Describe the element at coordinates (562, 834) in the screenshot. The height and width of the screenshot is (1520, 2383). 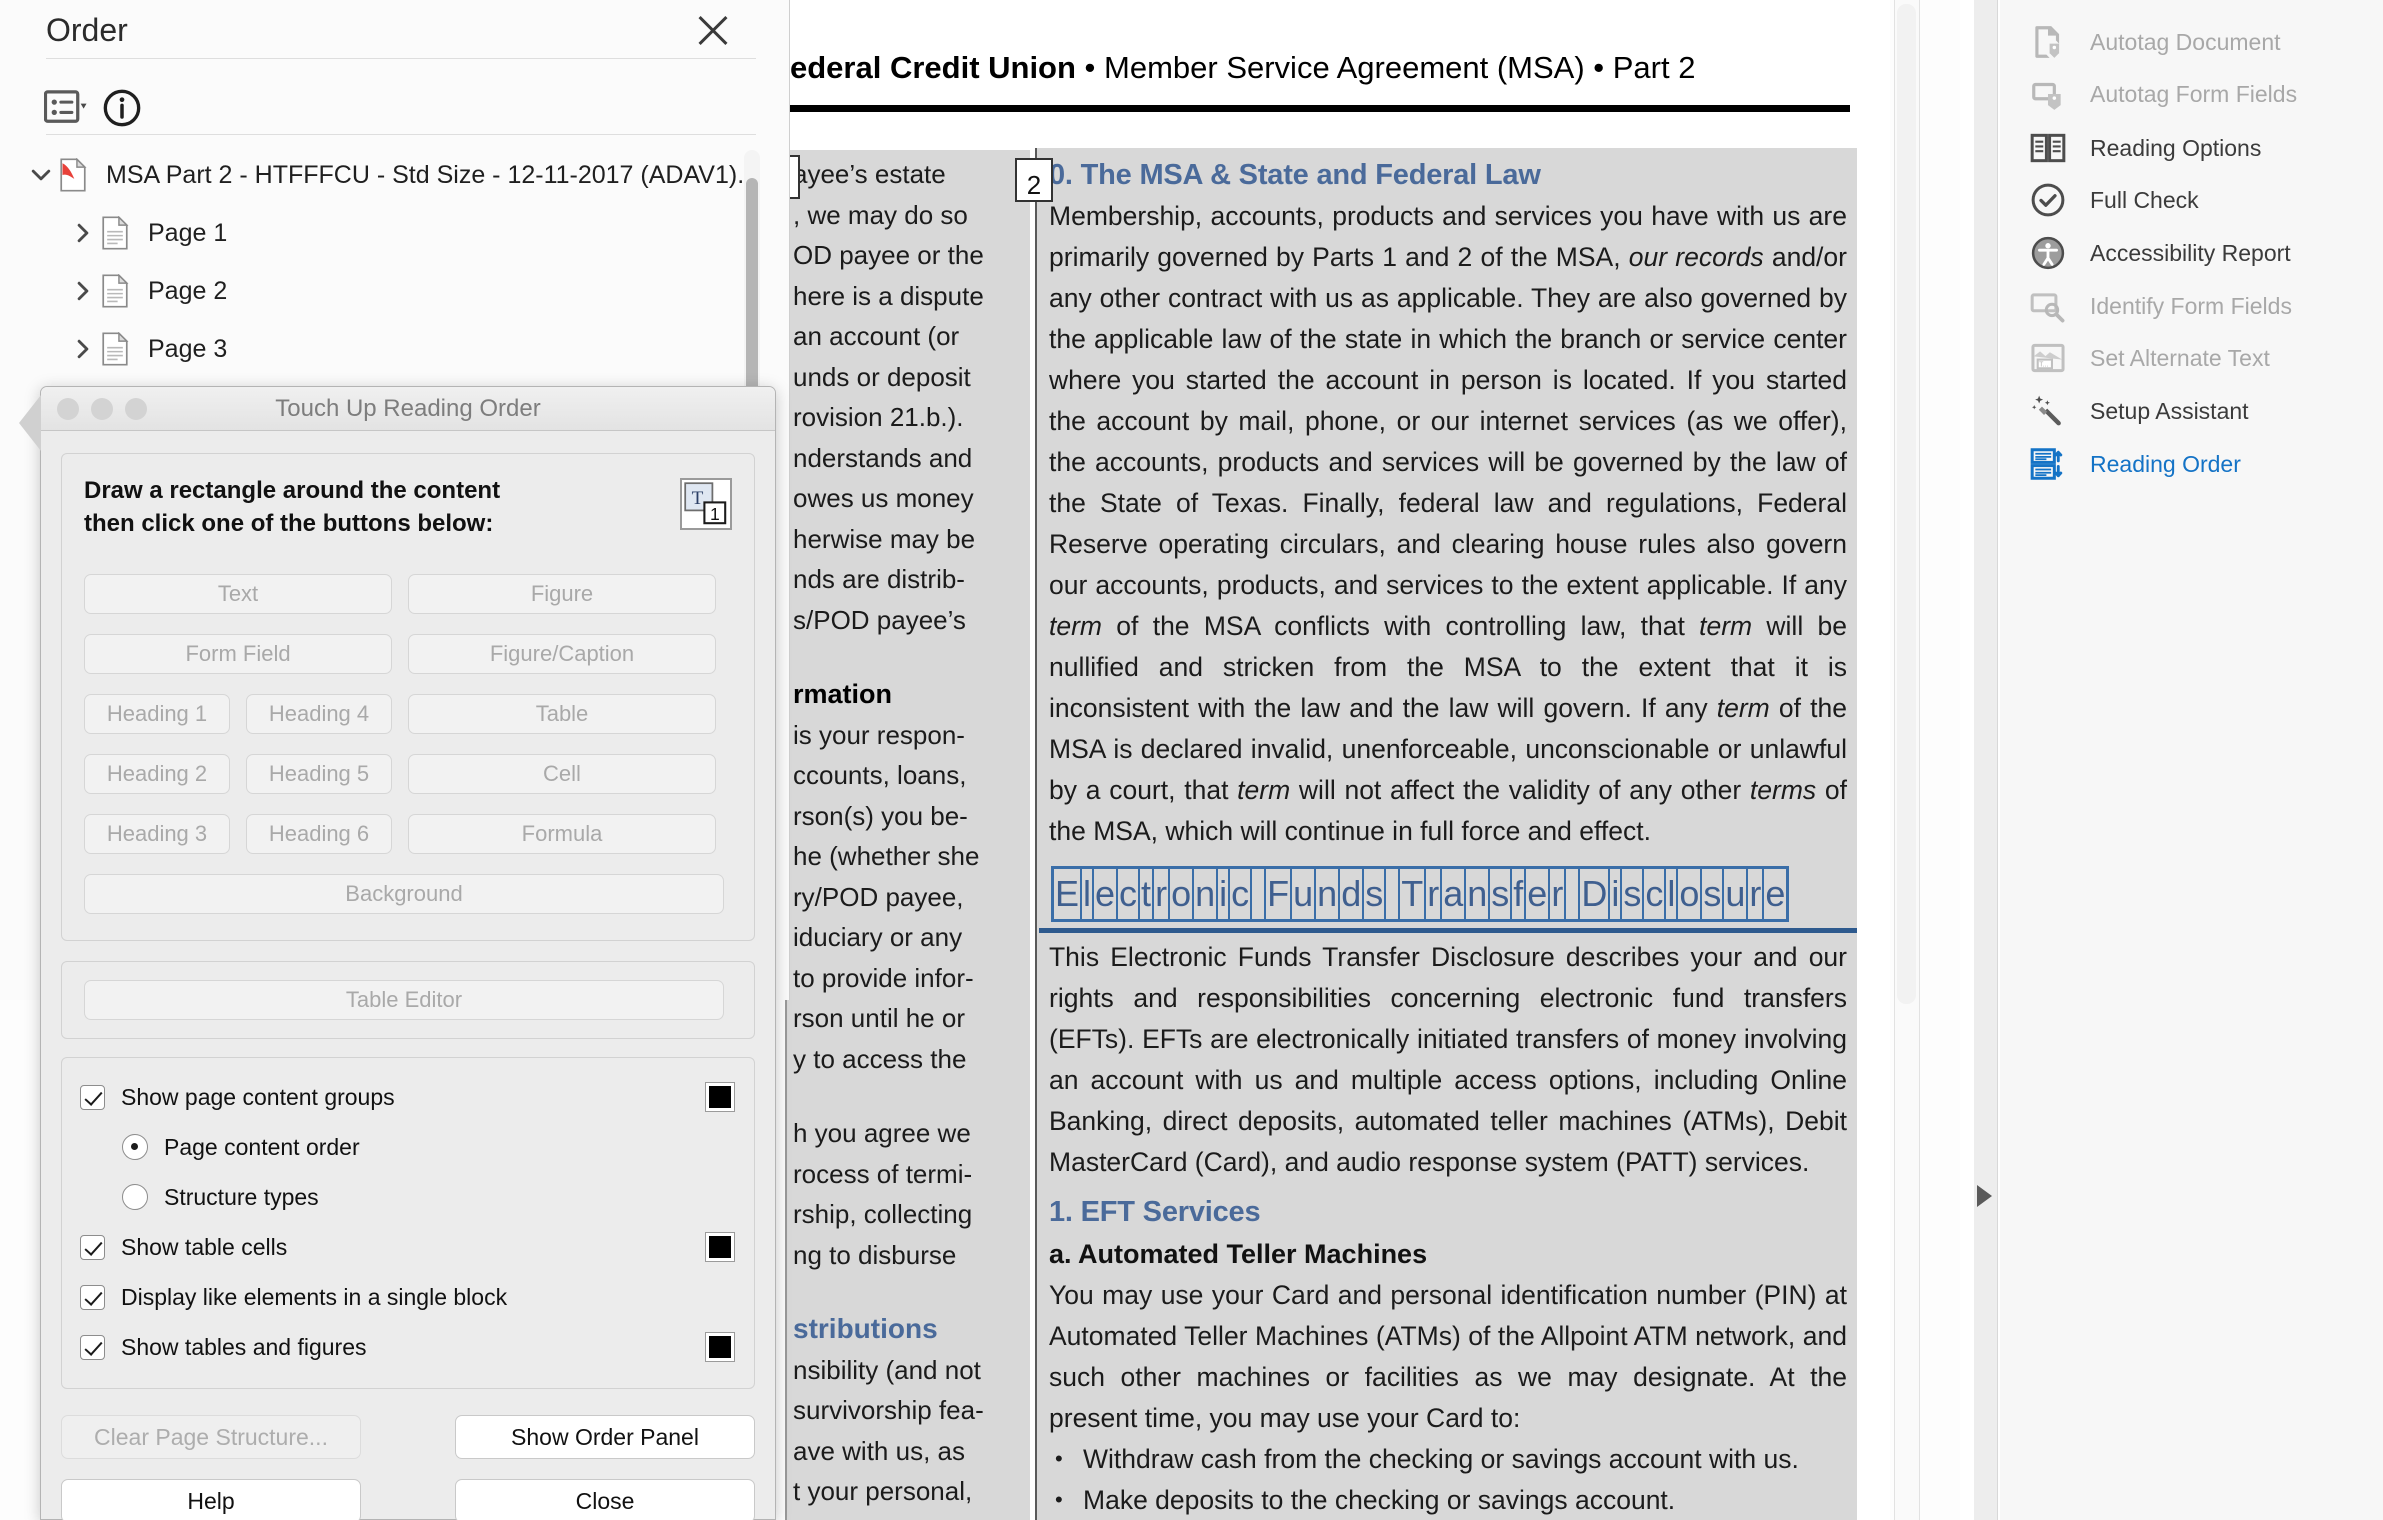
I see `formula-button: Formula` at that location.